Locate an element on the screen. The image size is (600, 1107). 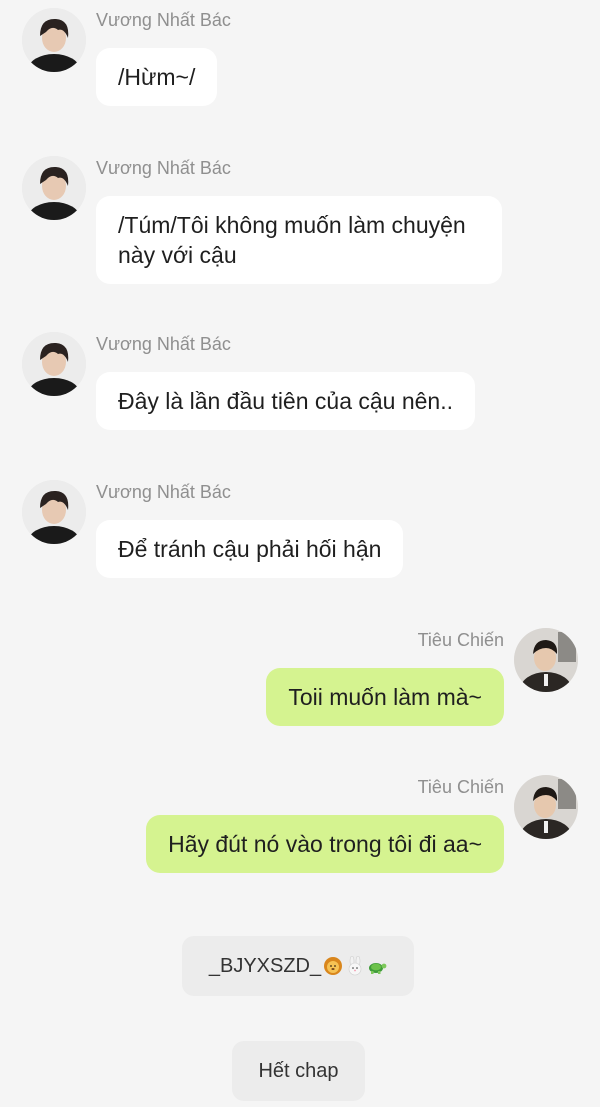
message-bubble: /Hừm~/ is located at coordinates (157, 77).